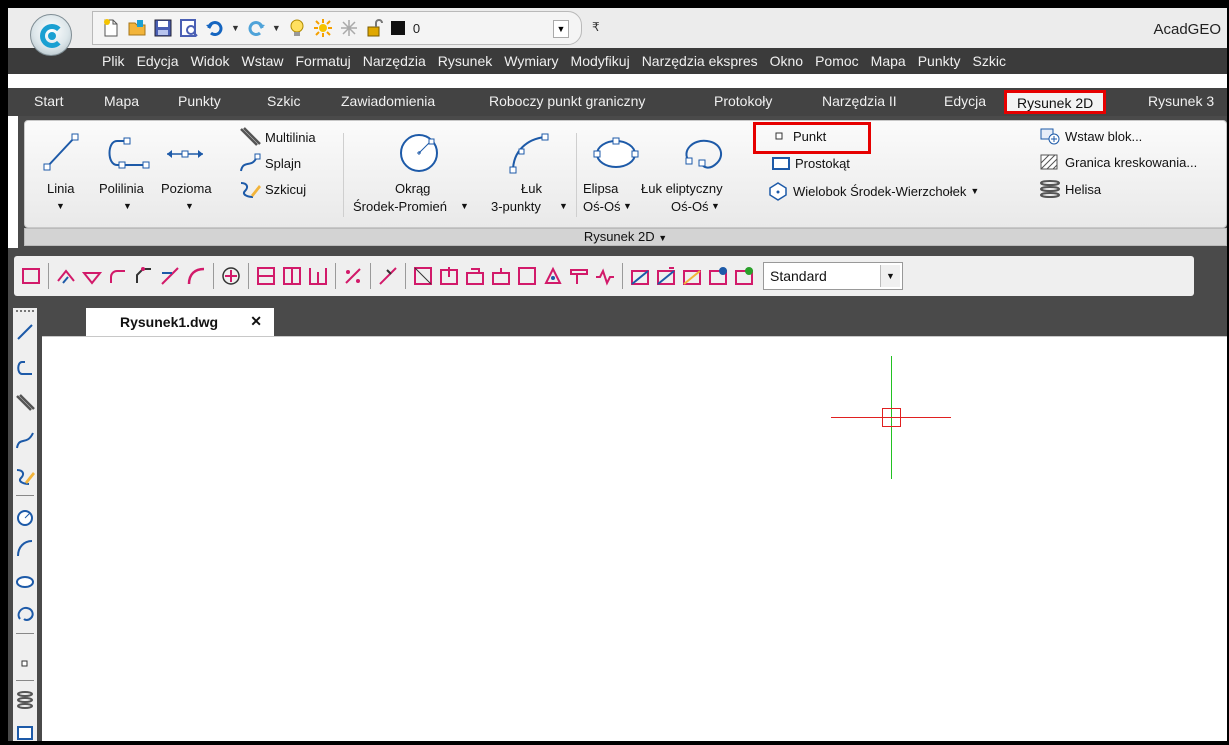  What do you see at coordinates (1181, 101) in the screenshot?
I see `tab-rysunek-3d: Rysunek 3` at bounding box center [1181, 101].